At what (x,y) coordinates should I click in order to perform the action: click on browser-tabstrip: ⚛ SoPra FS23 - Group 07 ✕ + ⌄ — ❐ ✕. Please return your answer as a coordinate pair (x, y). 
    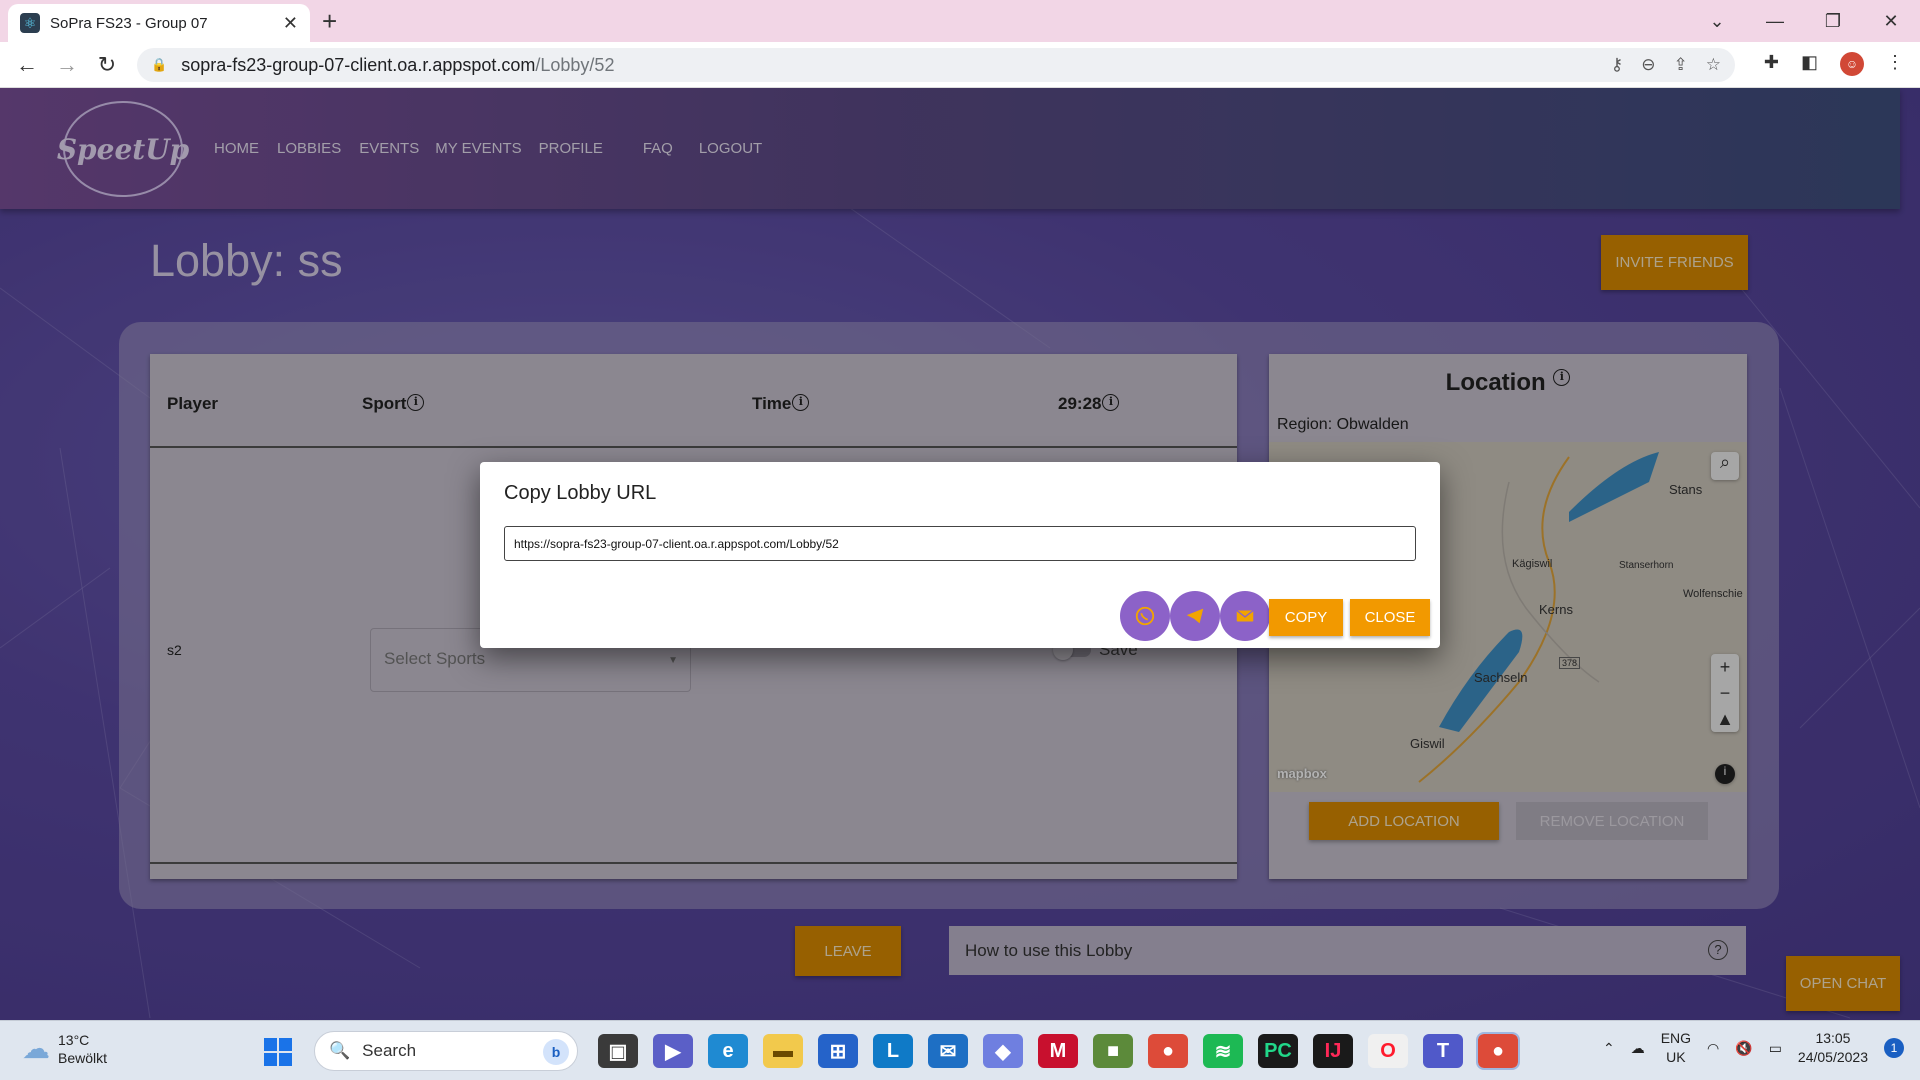
    Looking at the image, I should click on (960, 21).